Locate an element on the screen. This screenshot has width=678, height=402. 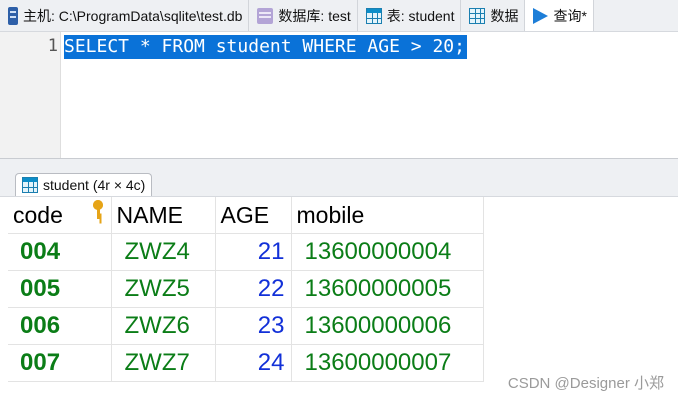
table-row: 004 ZWZ4 21 13600000004 is located at coordinates (246, 252).